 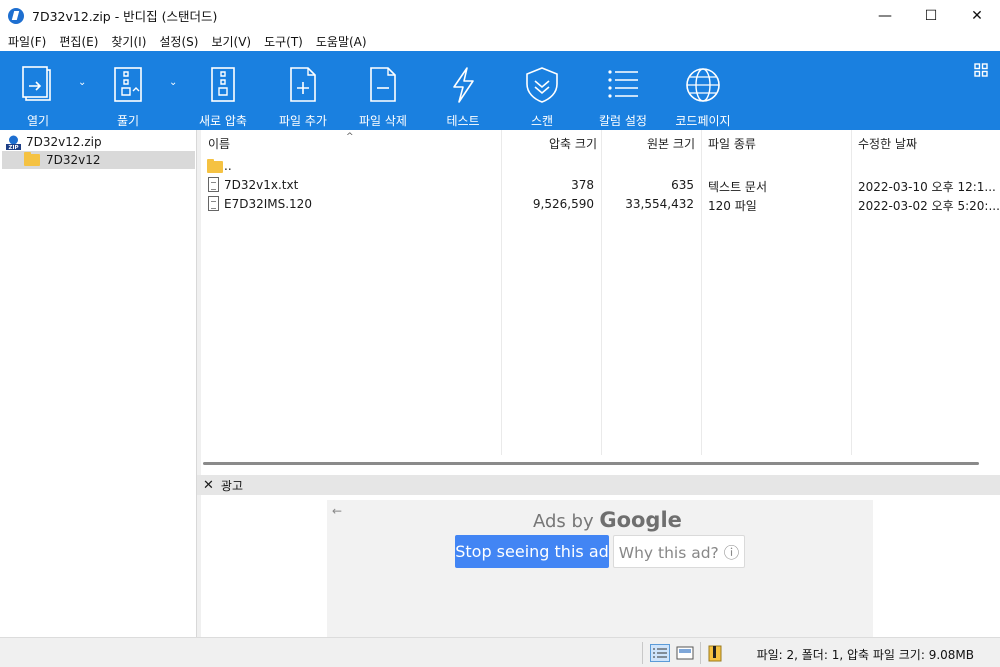 I want to click on ad-header-label: 광고, so click(x=231, y=485).